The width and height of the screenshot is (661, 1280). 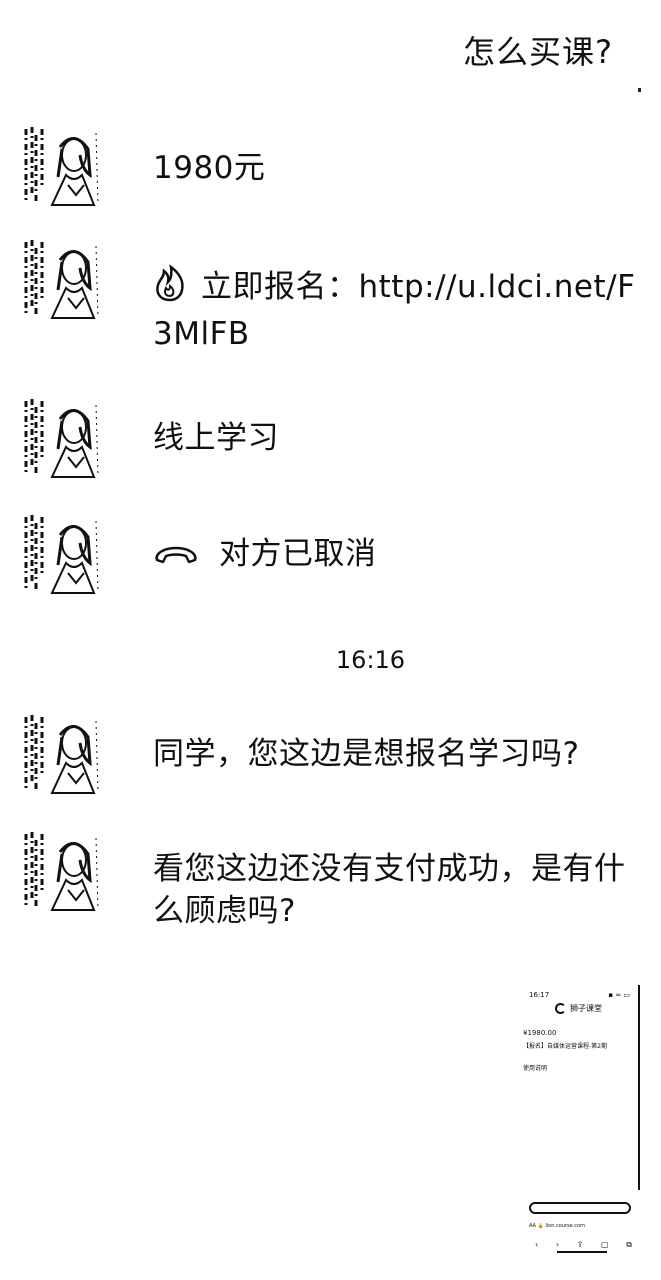 I want to click on image-nav-bar: ‹ › ⇪ ▢ ⧉, so click(x=583, y=1245).